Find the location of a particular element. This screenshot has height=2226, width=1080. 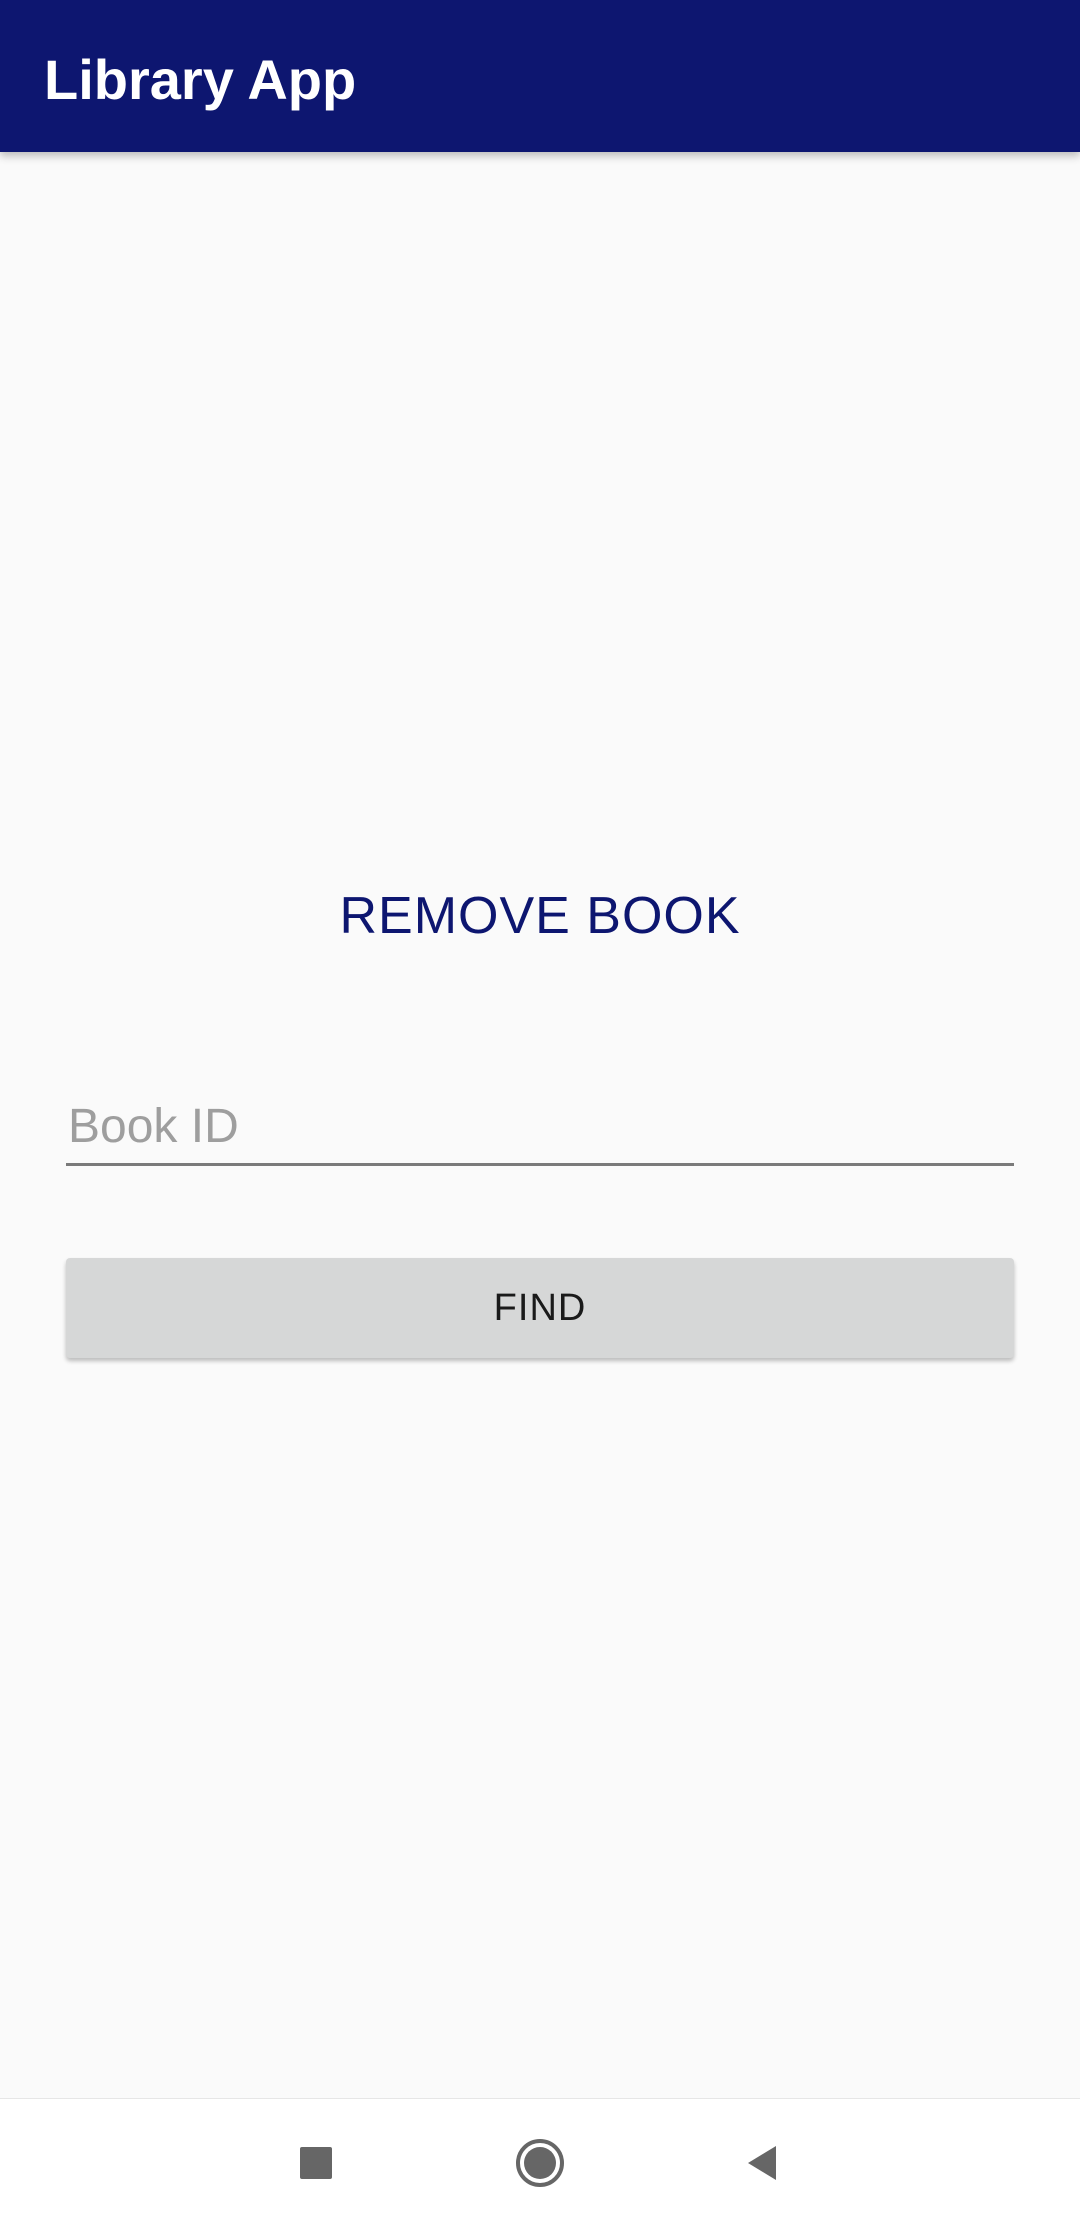

system-nav-bar is located at coordinates (540, 2162).